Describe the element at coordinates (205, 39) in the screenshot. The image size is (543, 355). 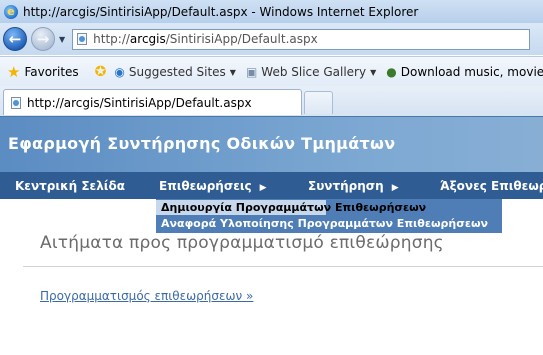
I see `address-url: http://arcgis/SintirisiApp/Default.aspx` at that location.